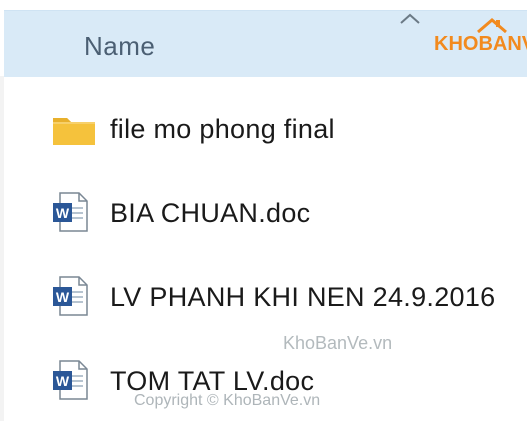  What do you see at coordinates (410, 18) in the screenshot?
I see `chevron-up-icon` at bounding box center [410, 18].